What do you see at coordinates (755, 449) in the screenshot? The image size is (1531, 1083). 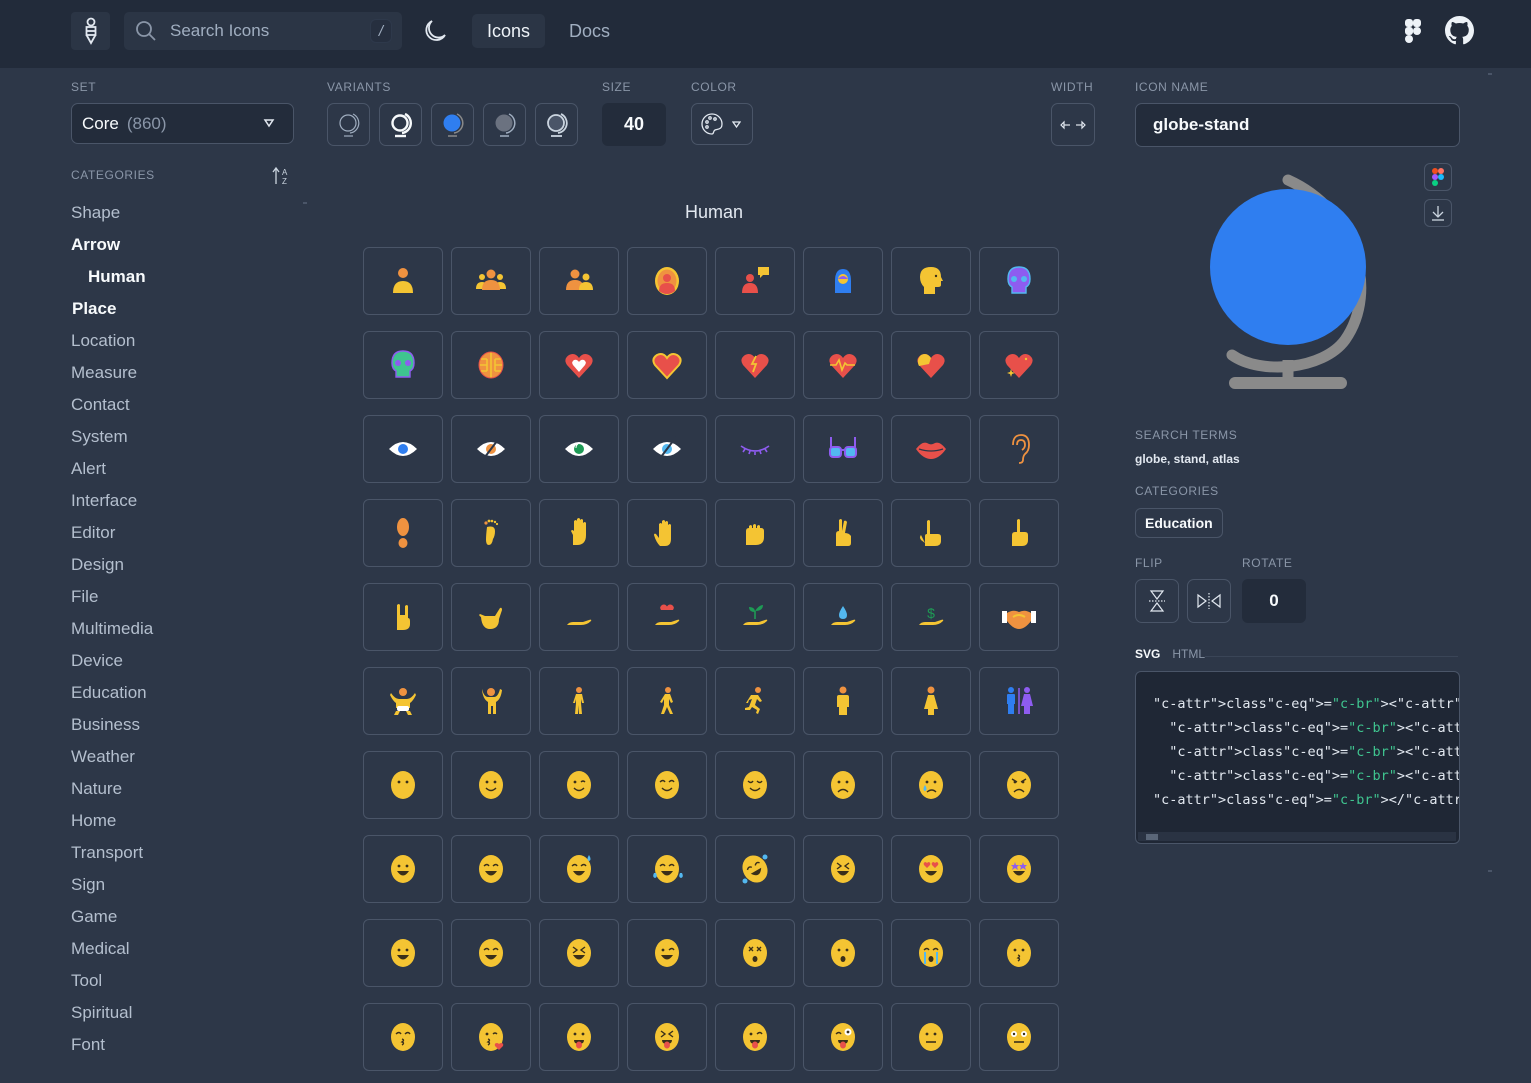 I see `icon-tile-eye-closed` at bounding box center [755, 449].